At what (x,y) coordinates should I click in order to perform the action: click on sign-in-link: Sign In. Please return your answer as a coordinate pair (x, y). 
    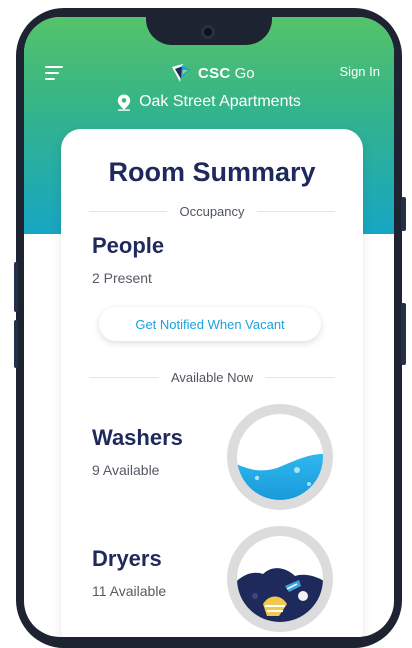
    Looking at the image, I should click on (360, 71).